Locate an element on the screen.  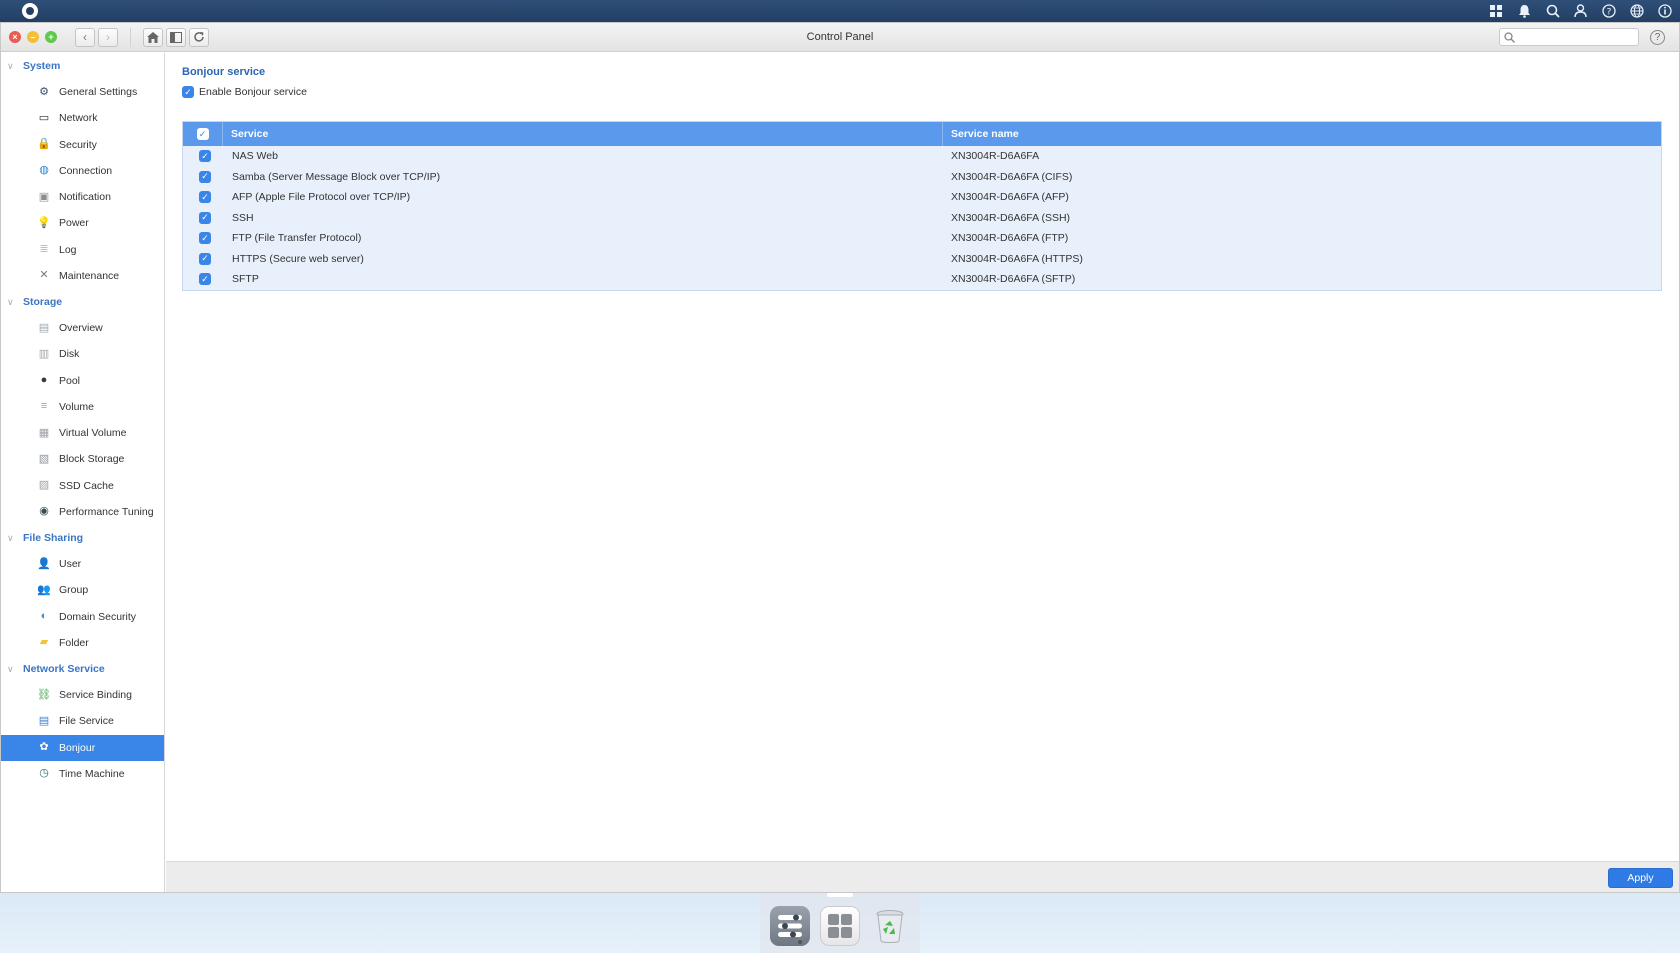
table-row: ✓ NAS Web XN3004R-D6A6FA is located at coordinates (922, 156).